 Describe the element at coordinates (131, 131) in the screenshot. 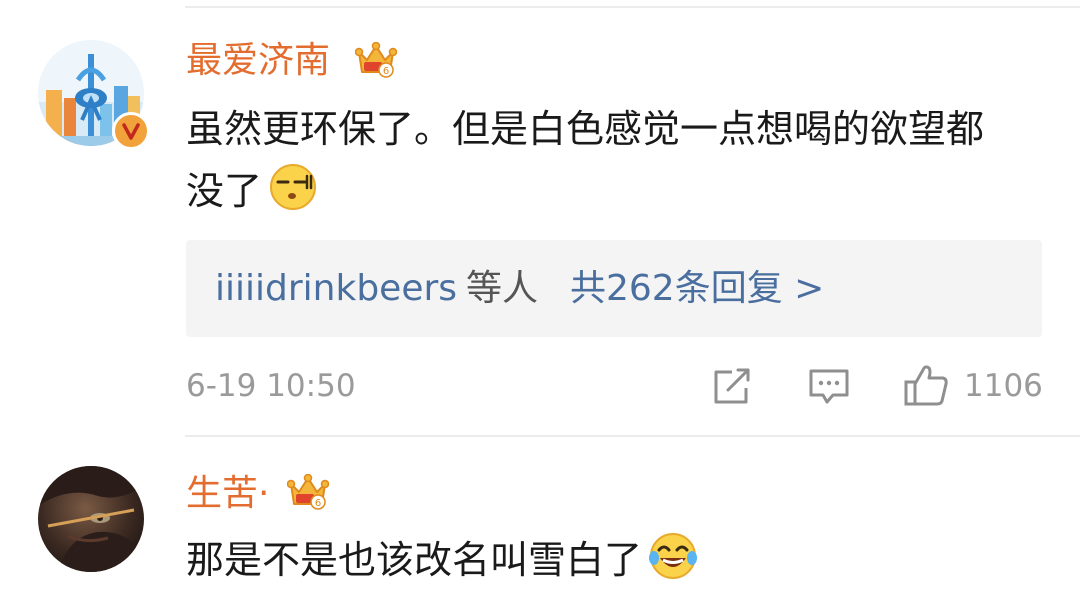

I see `verified-badge-icon` at that location.